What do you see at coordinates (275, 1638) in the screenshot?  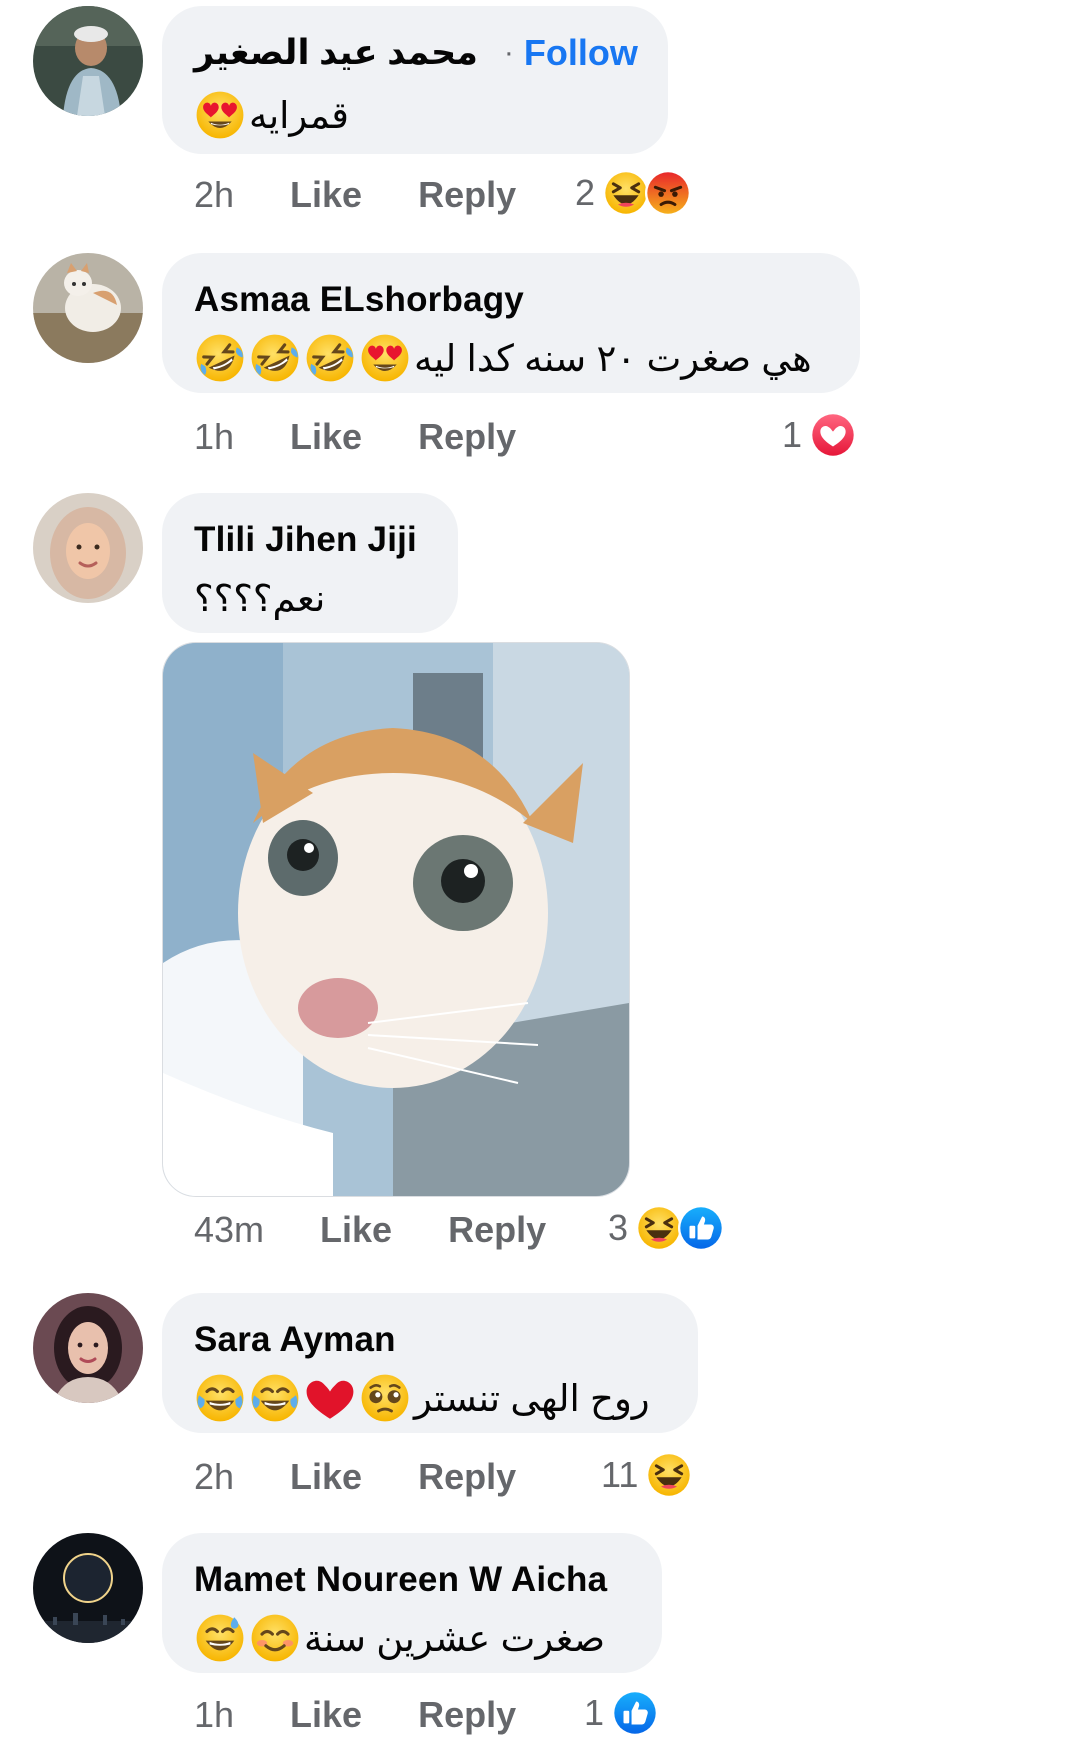 I see `blush-emoji` at bounding box center [275, 1638].